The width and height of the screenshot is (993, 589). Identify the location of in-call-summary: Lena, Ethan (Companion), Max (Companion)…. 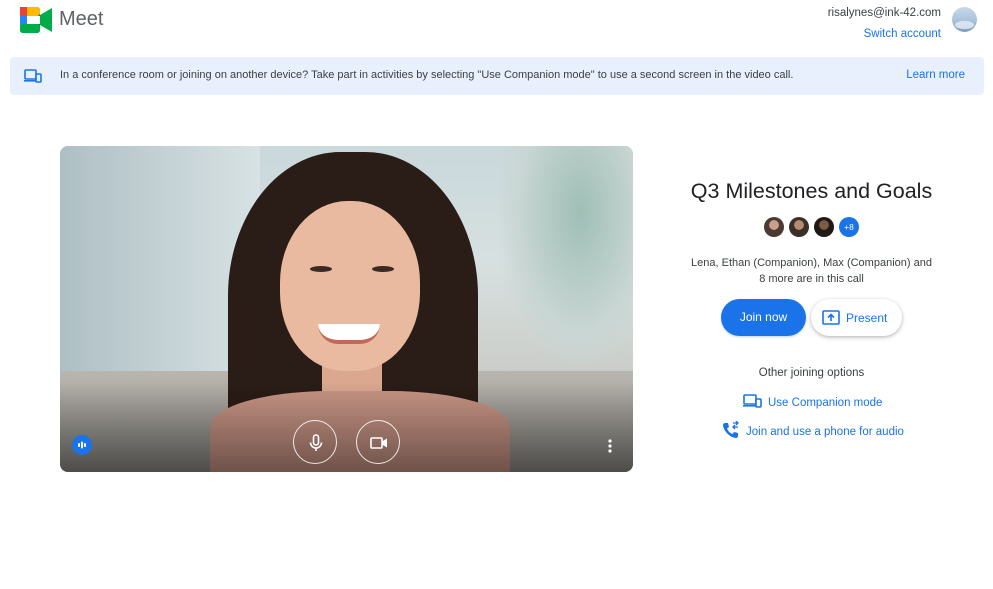
(811, 271).